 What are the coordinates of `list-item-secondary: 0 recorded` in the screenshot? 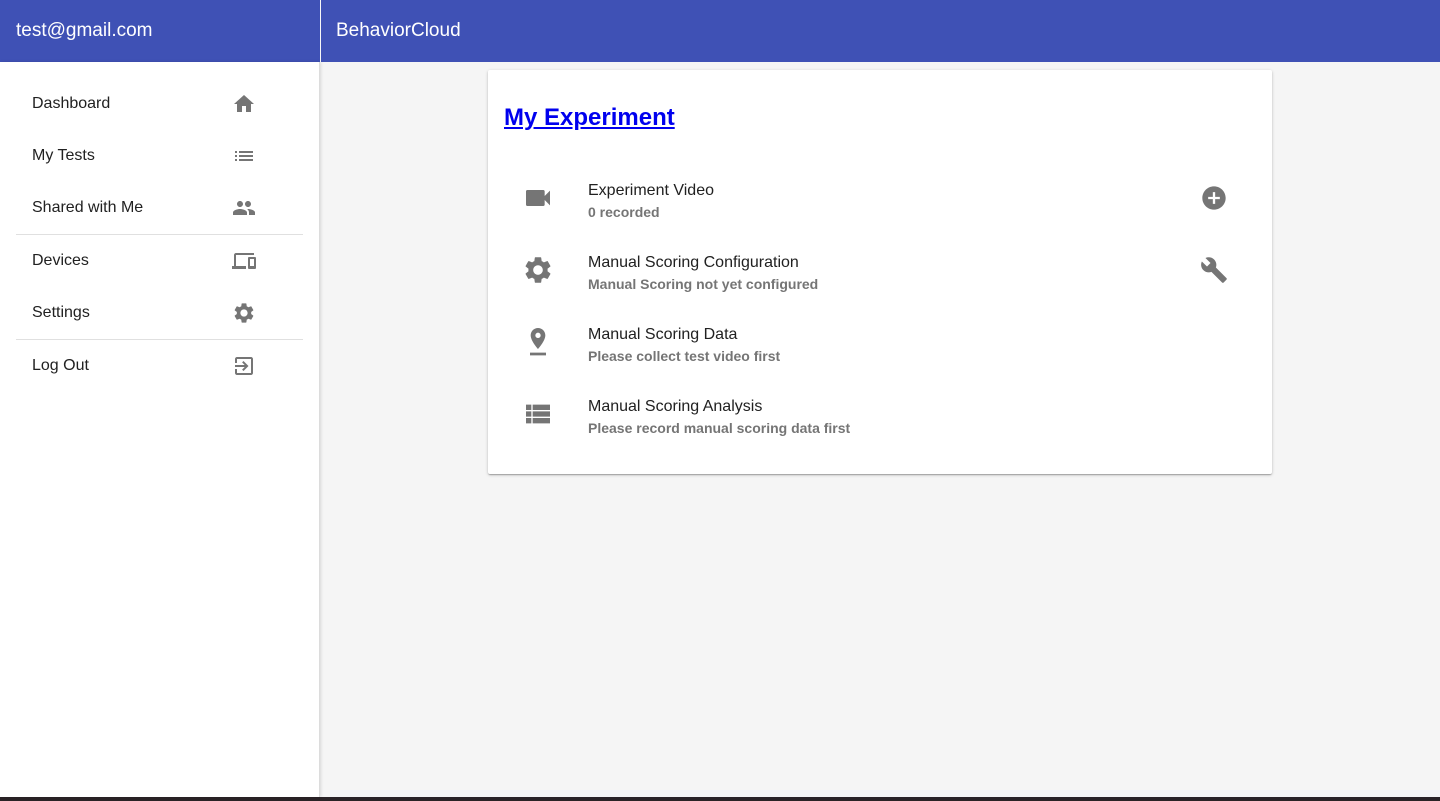 It's located at (624, 212).